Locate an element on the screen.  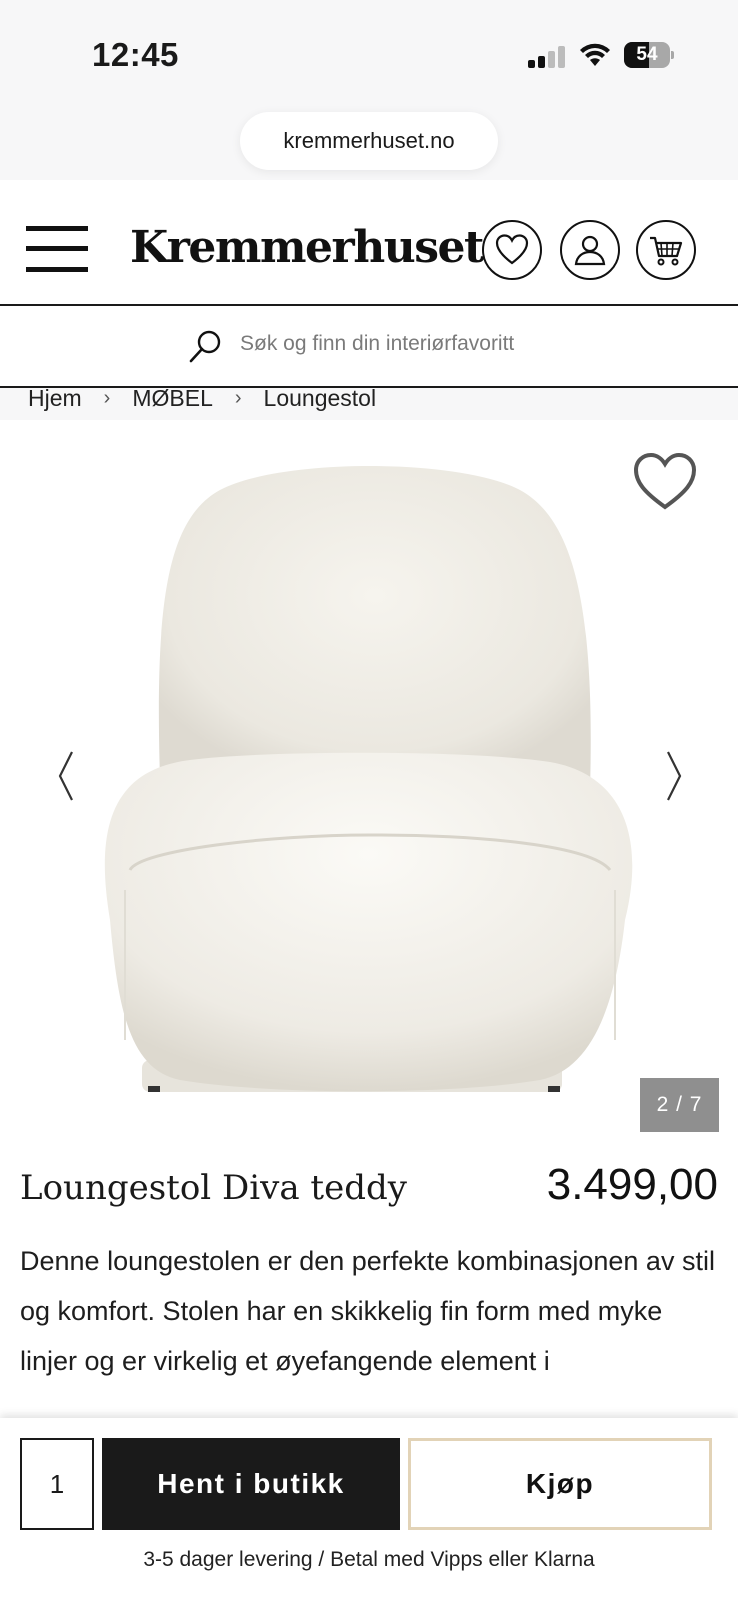
url-text: kremmerhuset.no is located at coordinates (369, 140).